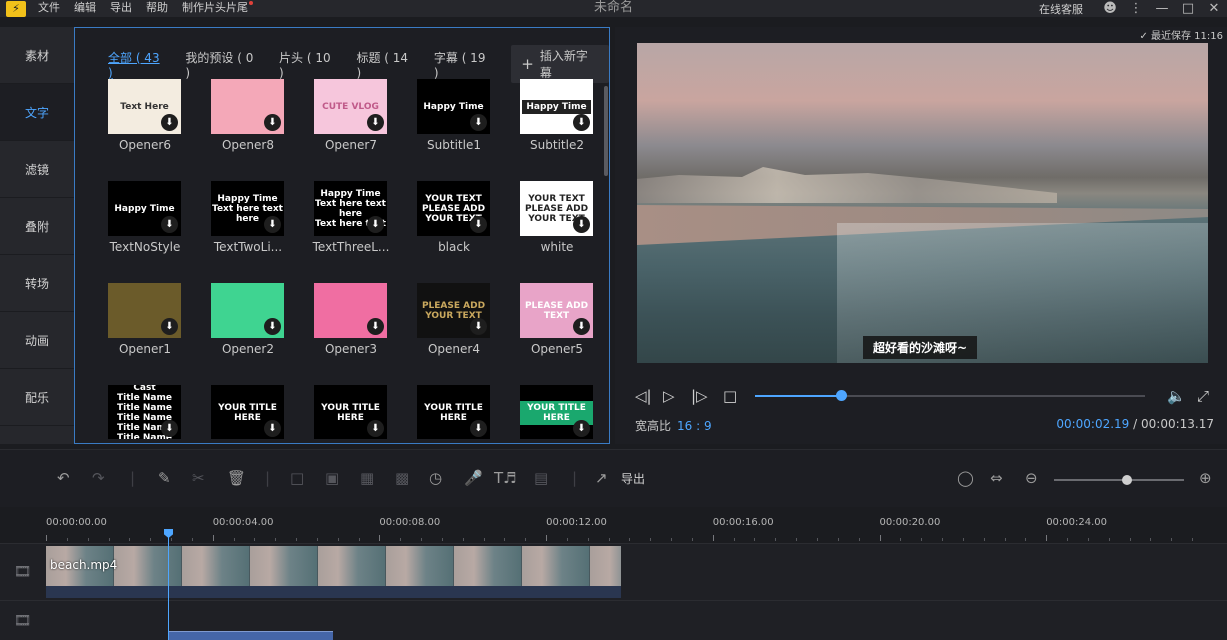 The height and width of the screenshot is (640, 1227). What do you see at coordinates (669, 396) in the screenshot?
I see `play-icon: ▷` at bounding box center [669, 396].